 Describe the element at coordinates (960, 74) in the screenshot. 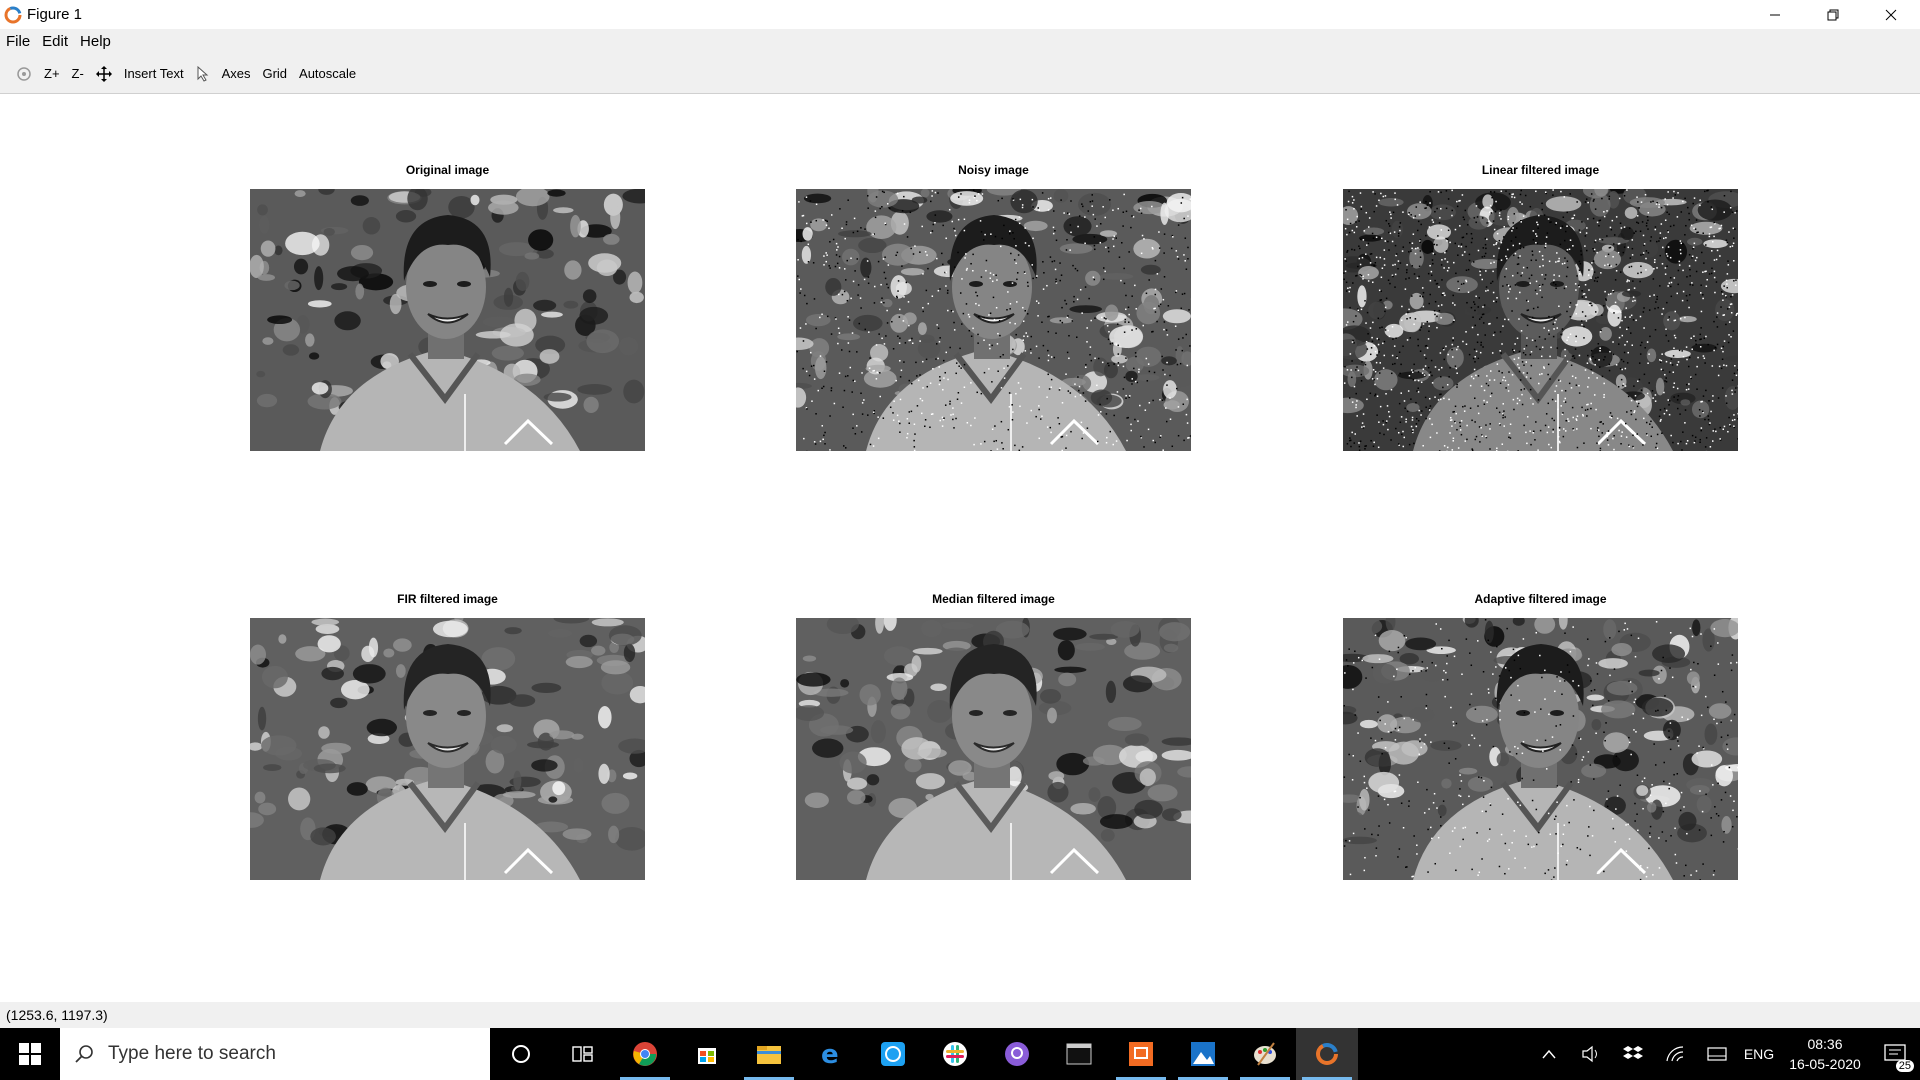

I see `figure-toolbar: Z+ Z- Insert Text Axes Grid Autoscale` at that location.